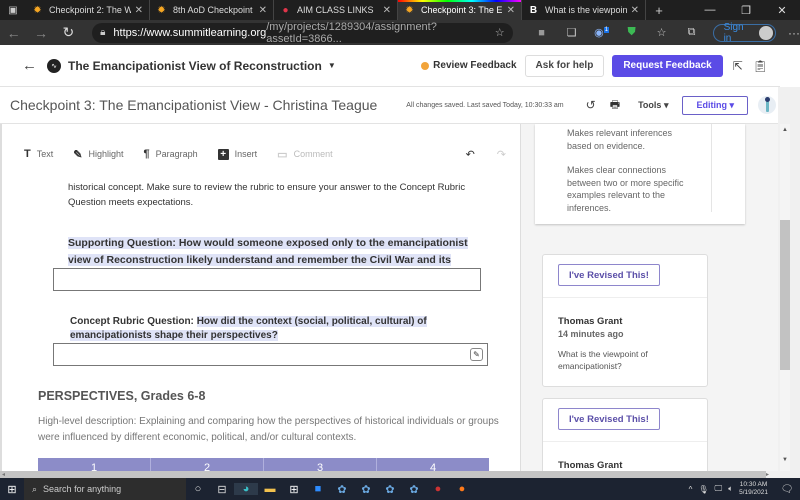  I want to click on soundcloud-icon: ●, so click(462, 489).